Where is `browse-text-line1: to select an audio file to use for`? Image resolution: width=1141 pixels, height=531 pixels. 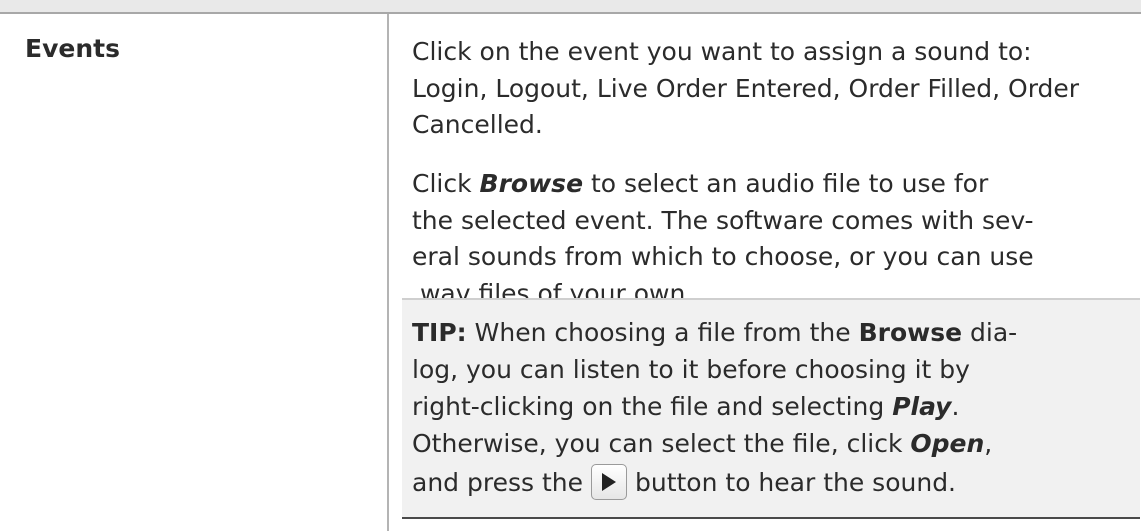 browse-text-line1: to select an audio file to use for is located at coordinates (786, 183).